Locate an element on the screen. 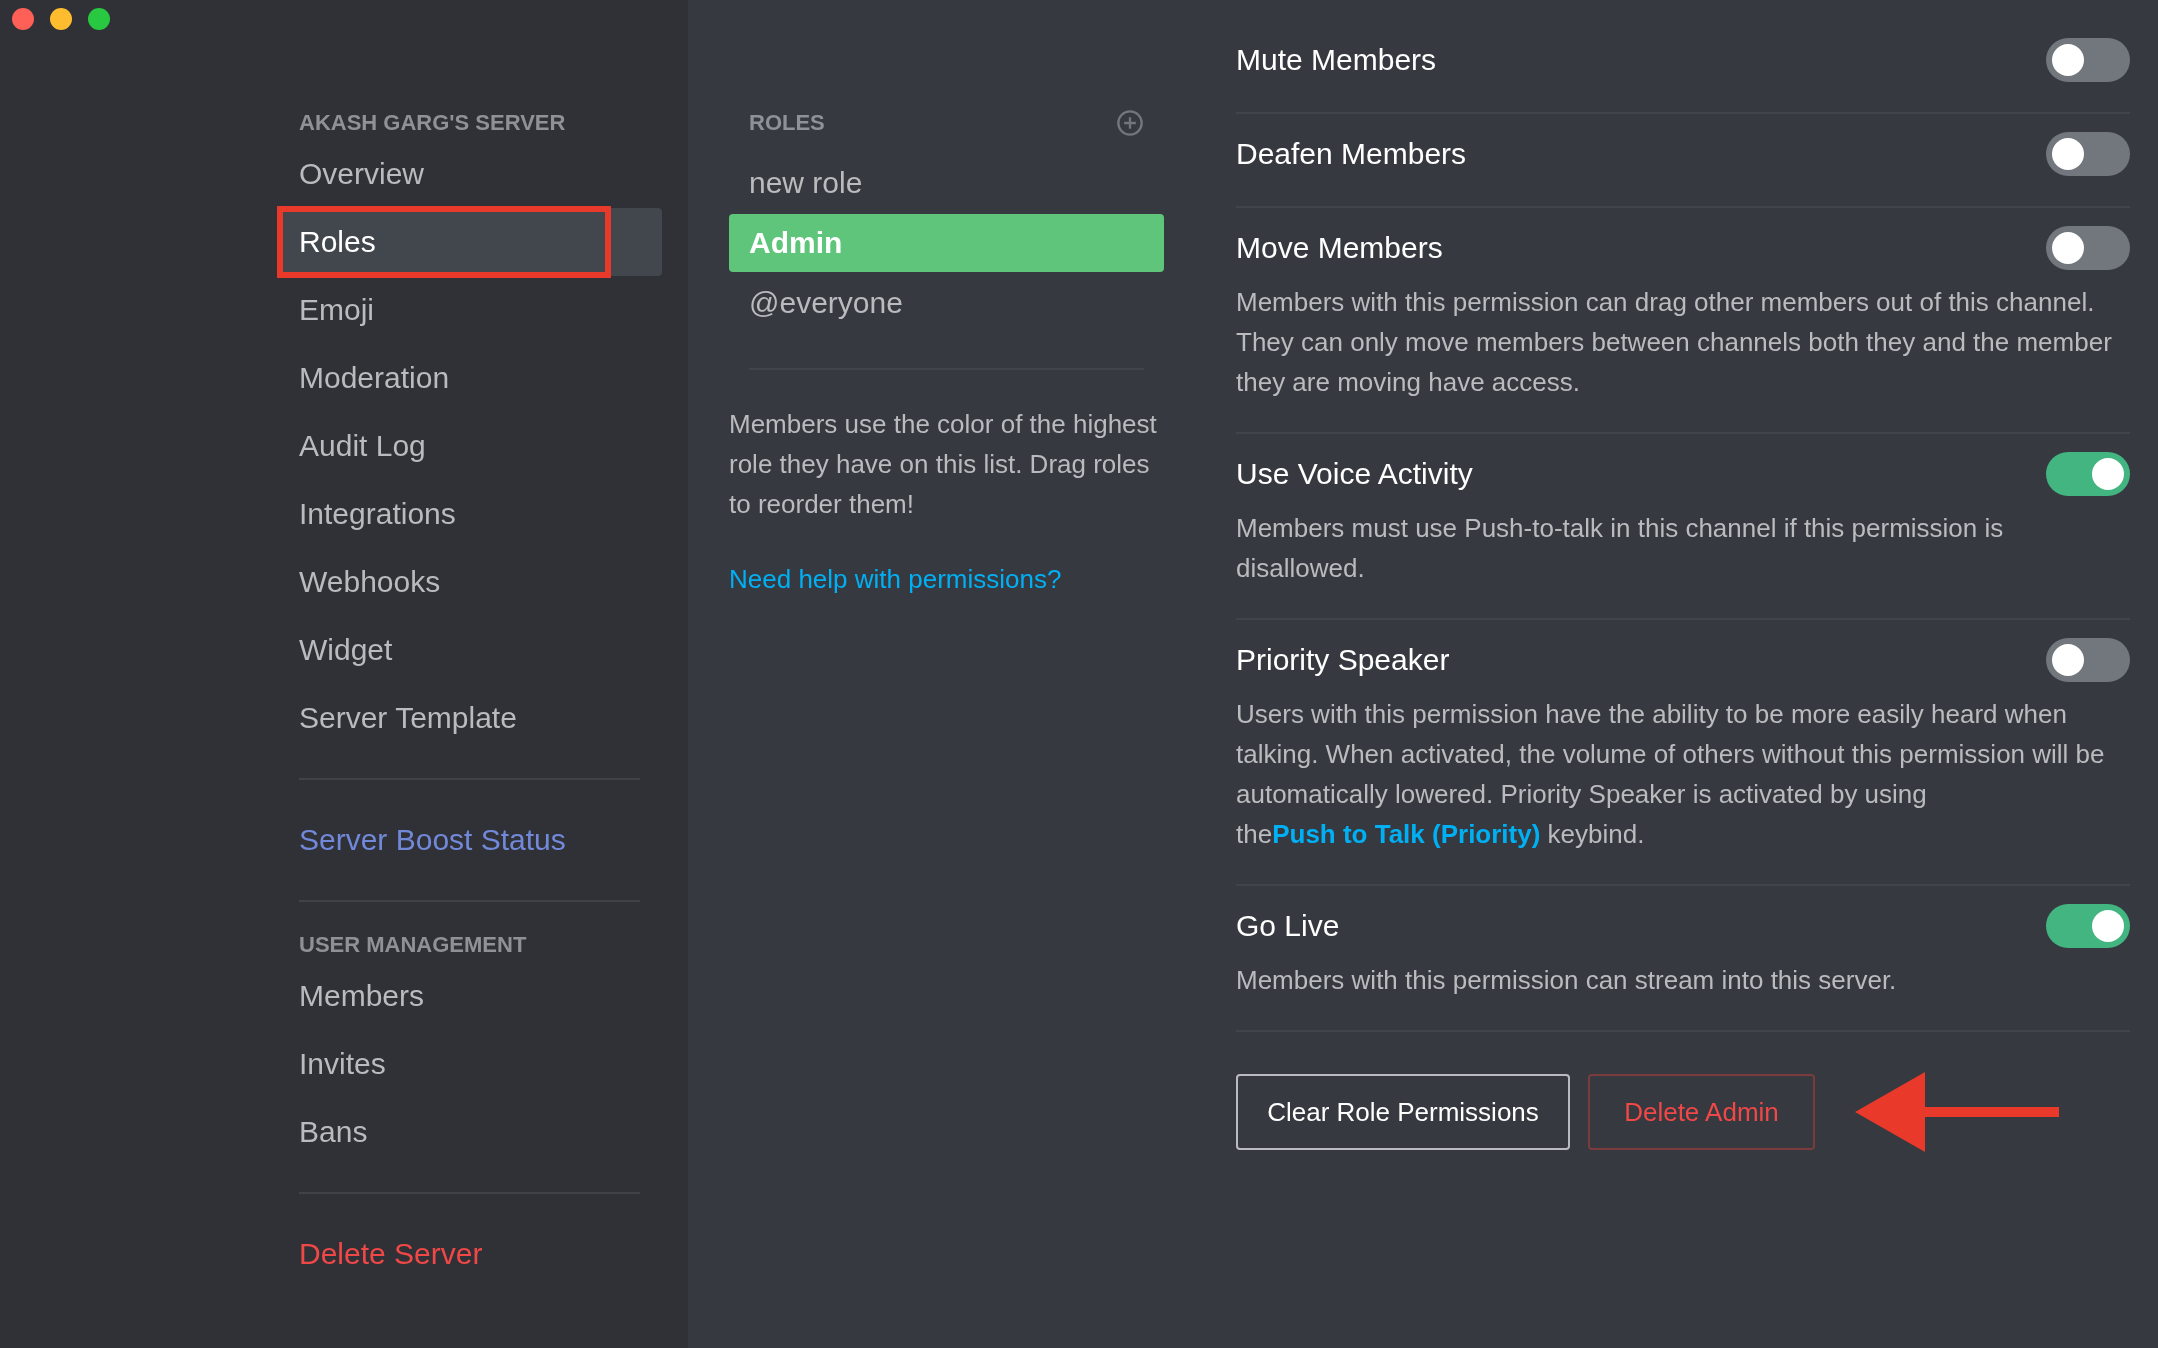 The height and width of the screenshot is (1348, 2158). permission-title: Move Members is located at coordinates (1339, 248).